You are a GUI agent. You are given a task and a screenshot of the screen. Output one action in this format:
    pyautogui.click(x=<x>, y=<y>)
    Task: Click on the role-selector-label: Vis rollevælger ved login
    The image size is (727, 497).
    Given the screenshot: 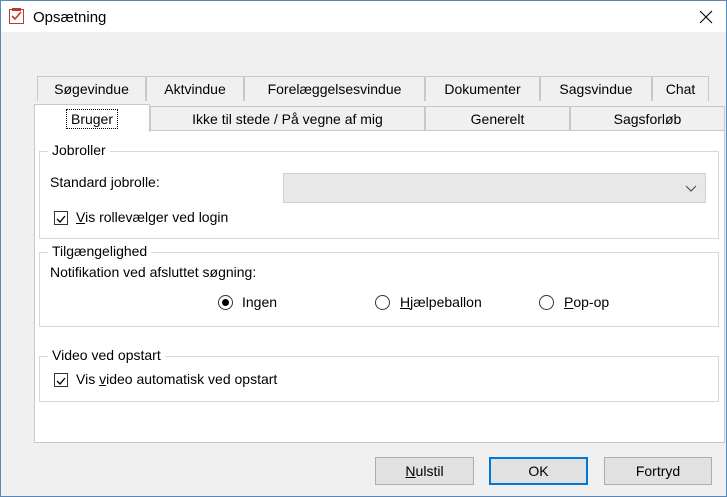 What is the action you would take?
    pyautogui.click(x=152, y=217)
    